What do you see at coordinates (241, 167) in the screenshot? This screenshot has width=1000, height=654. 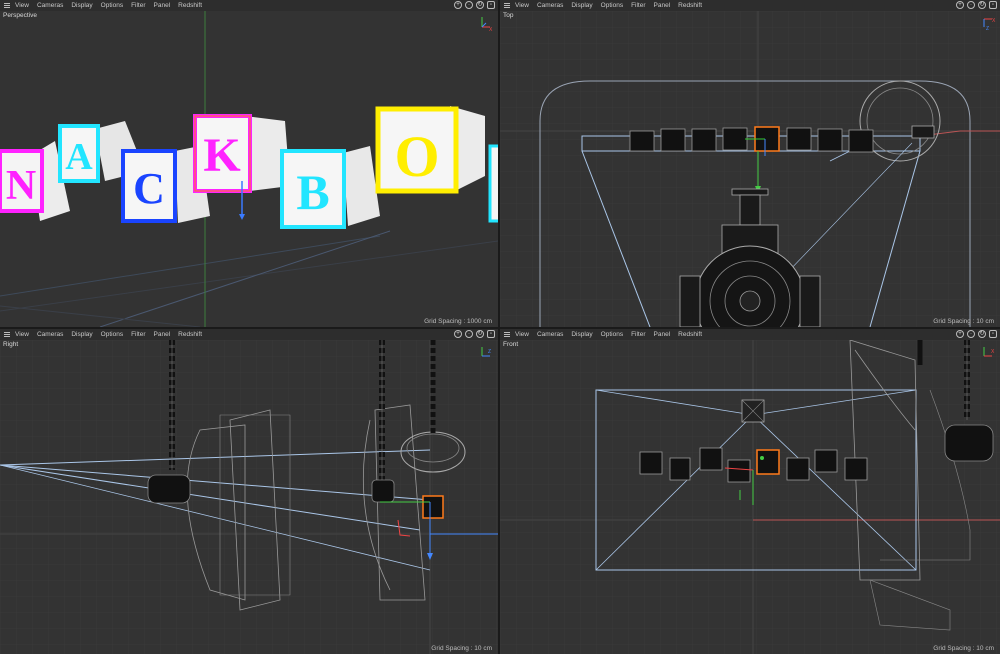 I see `block-k: K` at bounding box center [241, 167].